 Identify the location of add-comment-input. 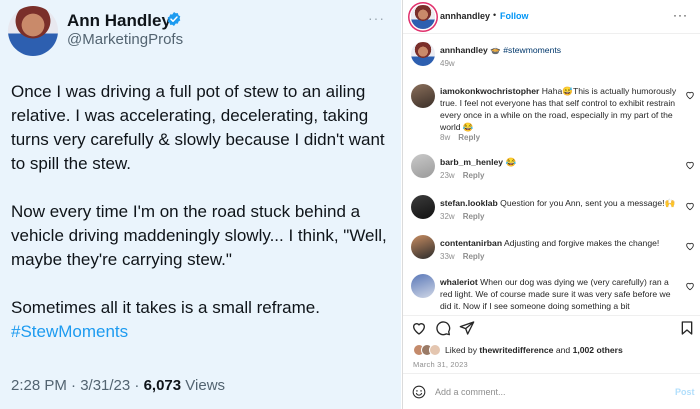
(545, 392).